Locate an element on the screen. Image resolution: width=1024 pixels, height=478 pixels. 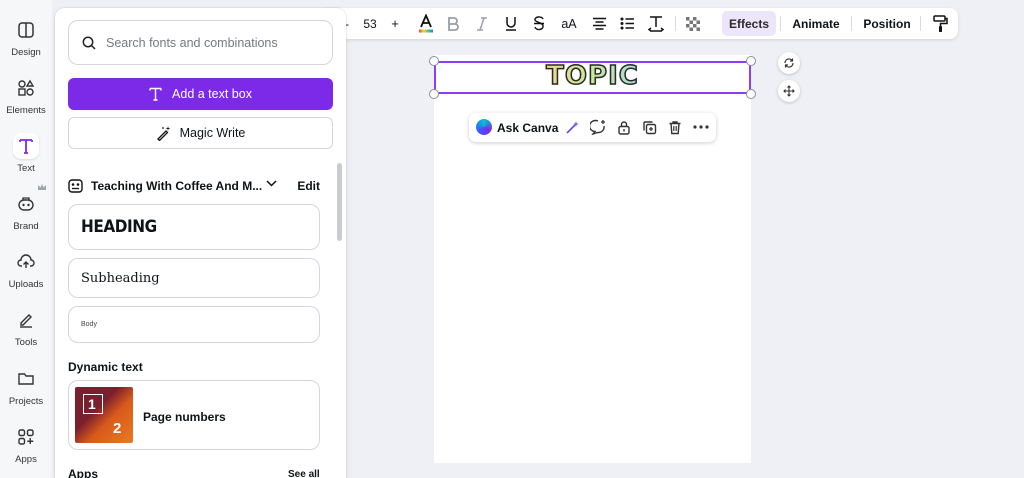
brand-icon is located at coordinates (26, 204).